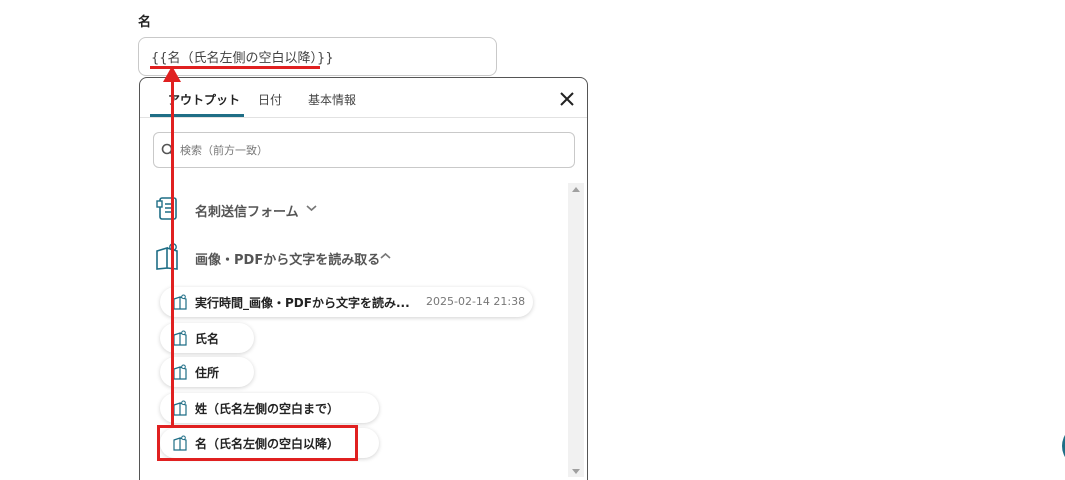  What do you see at coordinates (567, 99) in the screenshot?
I see `close-icon` at bounding box center [567, 99].